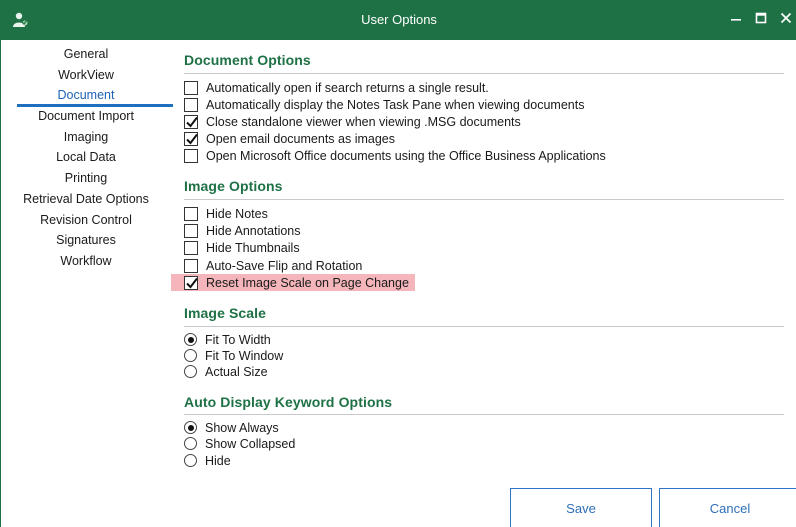  Describe the element at coordinates (253, 230) in the screenshot. I see `checkbox-label: Hide Annotations` at that location.